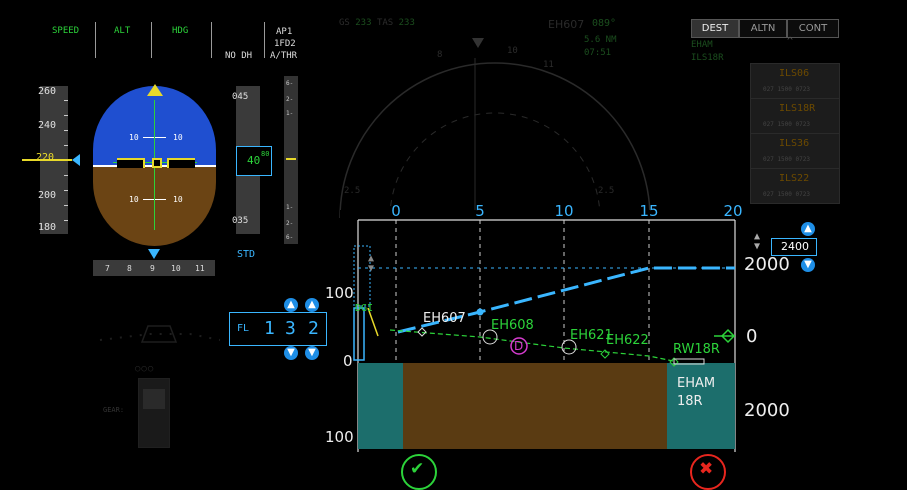 This screenshot has height=490, width=907. I want to click on selected-altitude-box: 2400, so click(794, 247).